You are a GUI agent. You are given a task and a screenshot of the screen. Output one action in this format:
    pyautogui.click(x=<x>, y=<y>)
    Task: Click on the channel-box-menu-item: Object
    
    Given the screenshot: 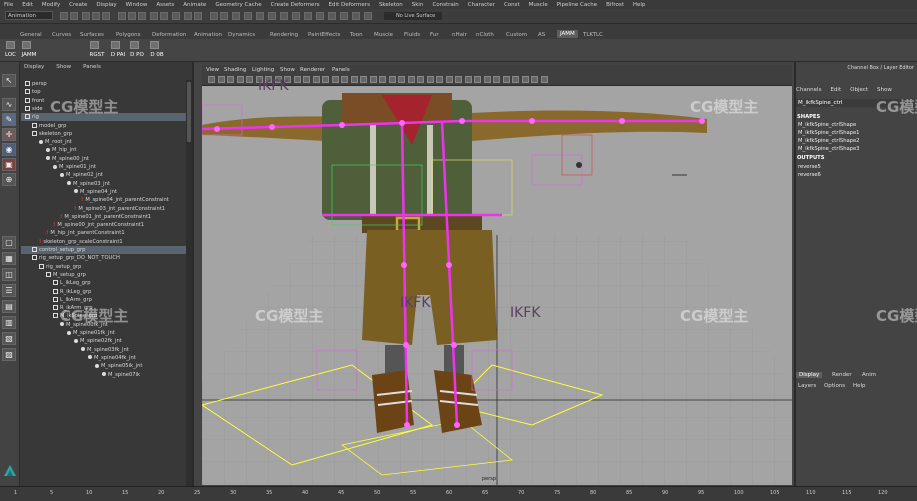 What is the action you would take?
    pyautogui.click(x=859, y=90)
    